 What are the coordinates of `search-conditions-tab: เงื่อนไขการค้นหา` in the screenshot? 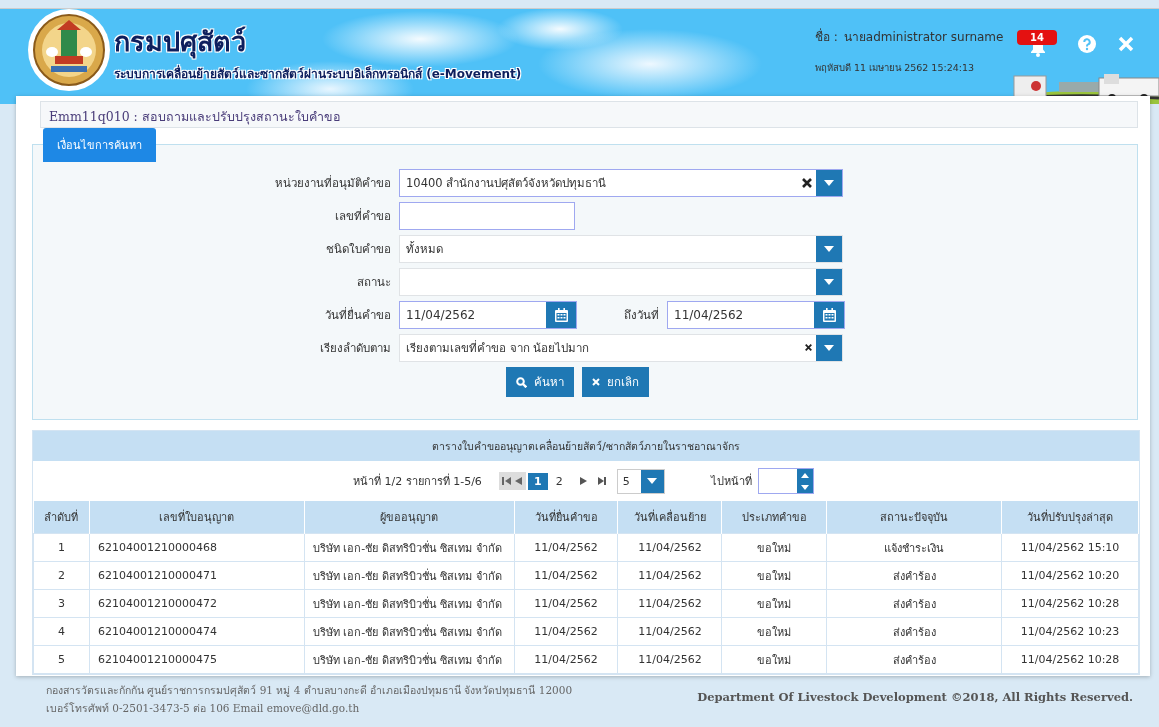 It's located at (99, 145).